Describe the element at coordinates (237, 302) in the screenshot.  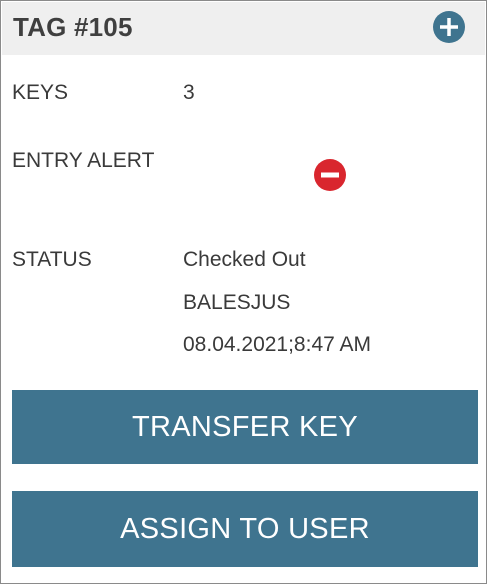
I see `status-user: BALESJUS` at that location.